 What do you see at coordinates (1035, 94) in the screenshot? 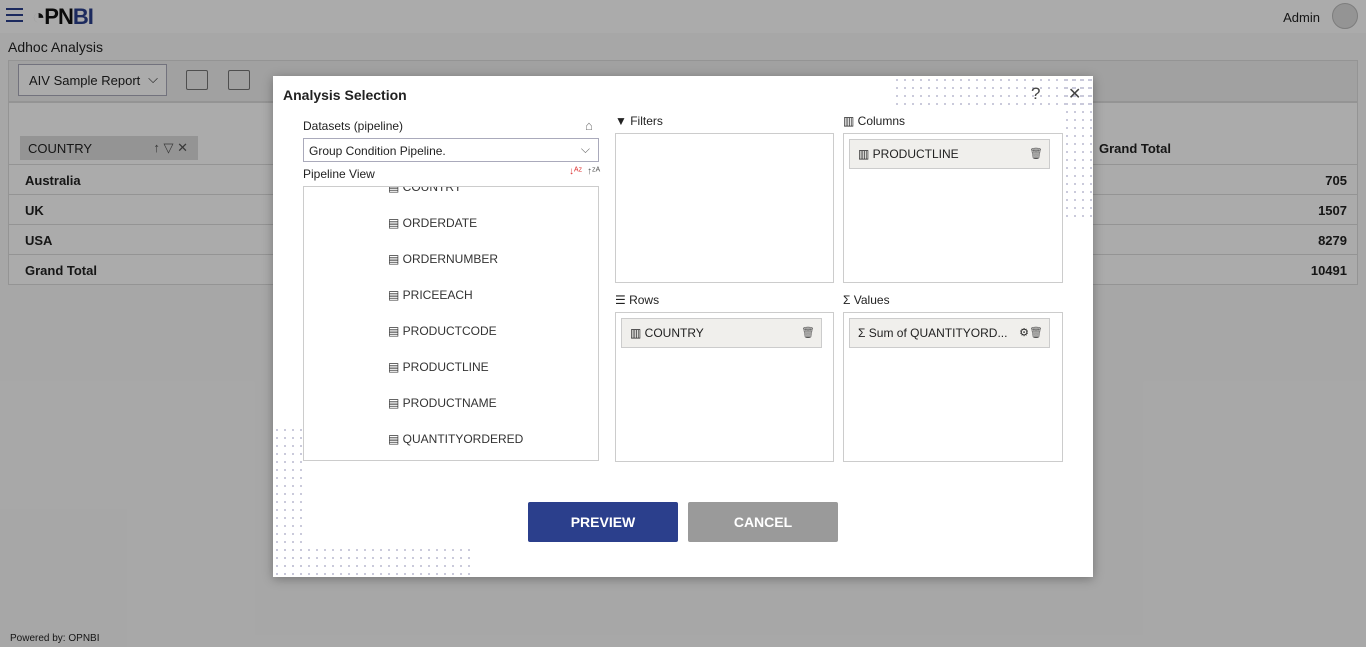
I see `help-icon: ?` at bounding box center [1035, 94].